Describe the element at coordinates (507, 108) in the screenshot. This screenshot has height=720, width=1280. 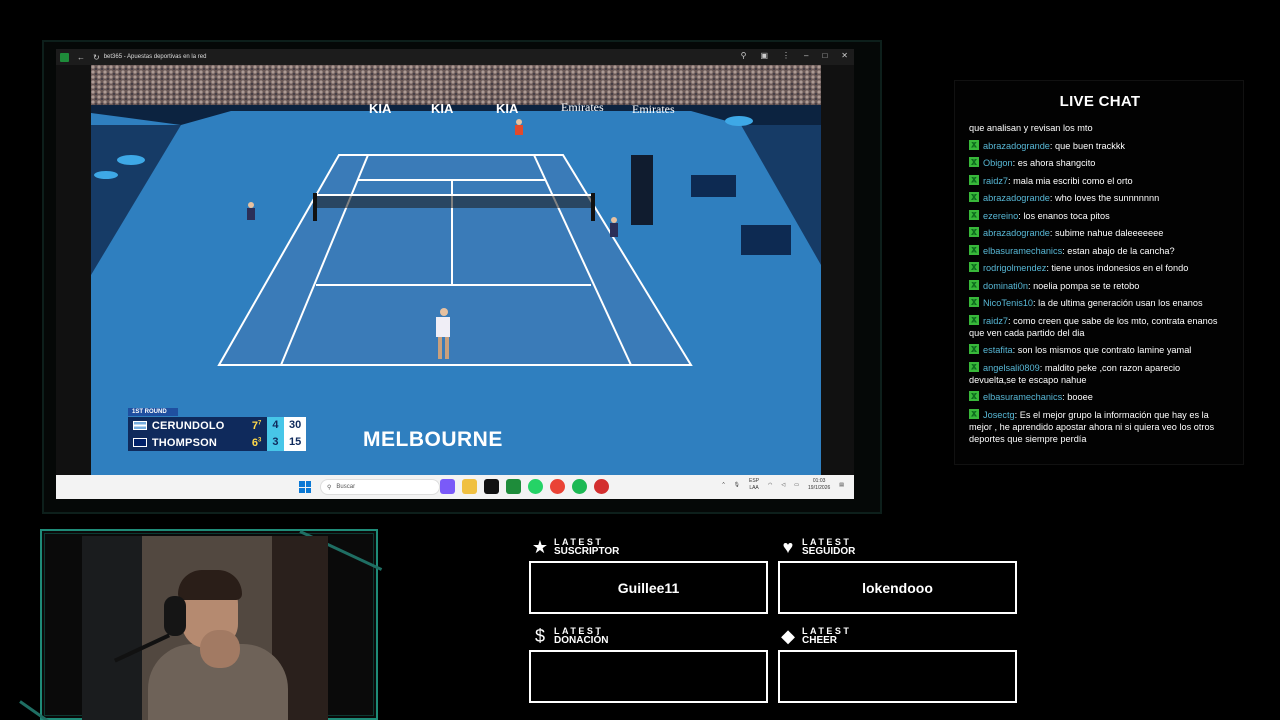
I see `kia-logo-3: KIA` at that location.